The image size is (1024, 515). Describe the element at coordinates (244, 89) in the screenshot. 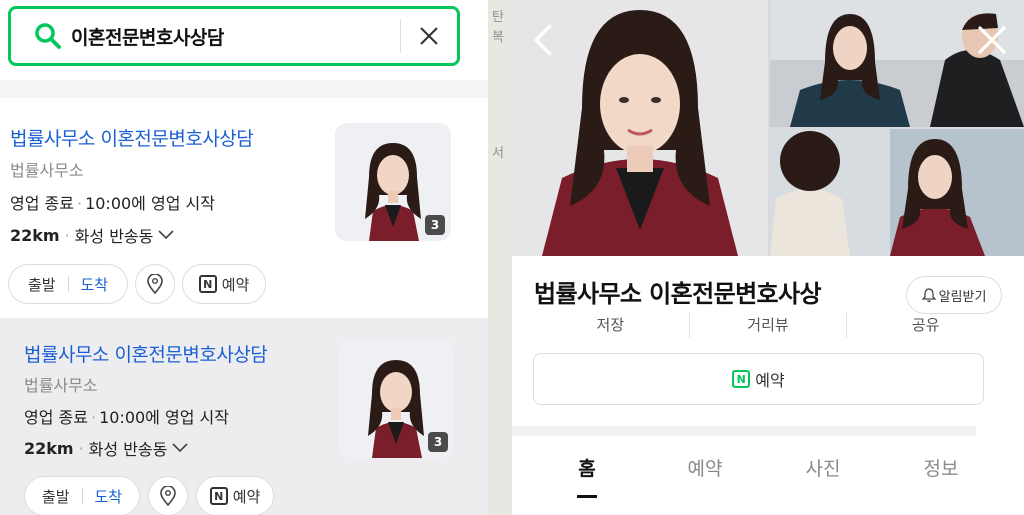

I see `list-spacer` at that location.